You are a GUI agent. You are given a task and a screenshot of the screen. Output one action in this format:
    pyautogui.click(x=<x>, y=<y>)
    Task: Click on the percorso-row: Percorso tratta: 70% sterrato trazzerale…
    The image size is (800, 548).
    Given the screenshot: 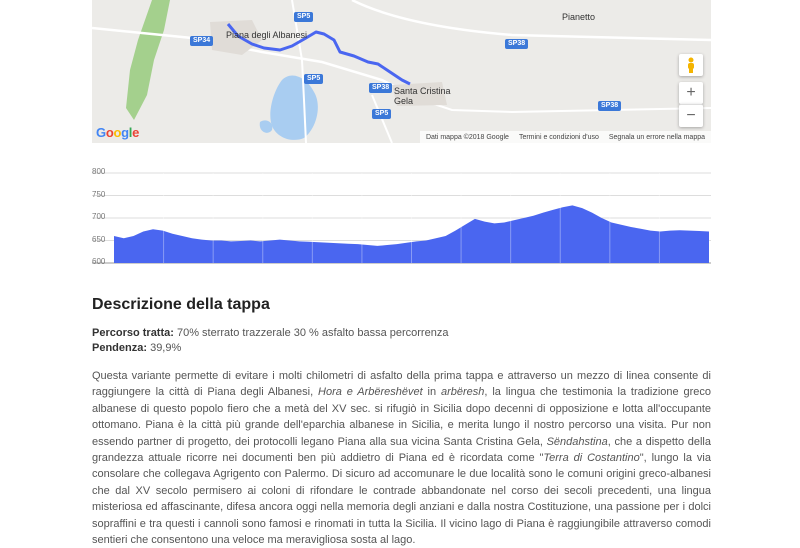 What is the action you would take?
    pyautogui.click(x=401, y=333)
    